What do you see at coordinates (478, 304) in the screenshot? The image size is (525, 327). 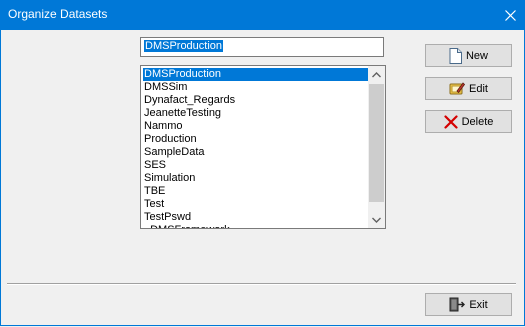 I see `exit-button-label: Exit` at bounding box center [478, 304].